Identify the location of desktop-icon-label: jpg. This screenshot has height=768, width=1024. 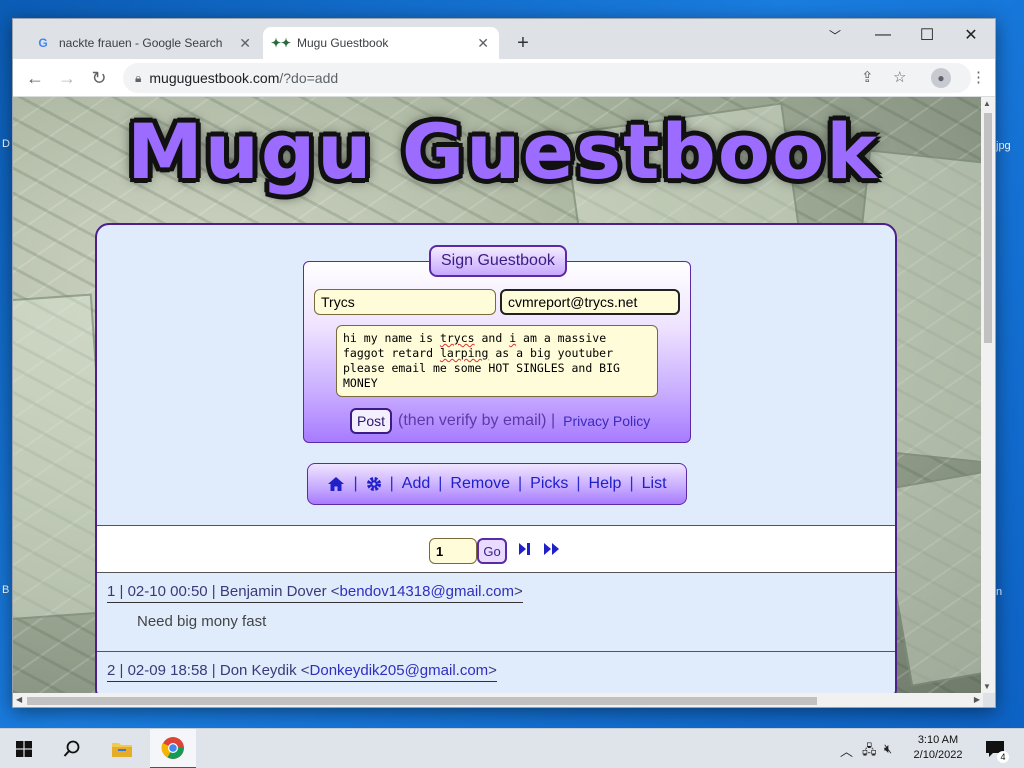
(1003, 146).